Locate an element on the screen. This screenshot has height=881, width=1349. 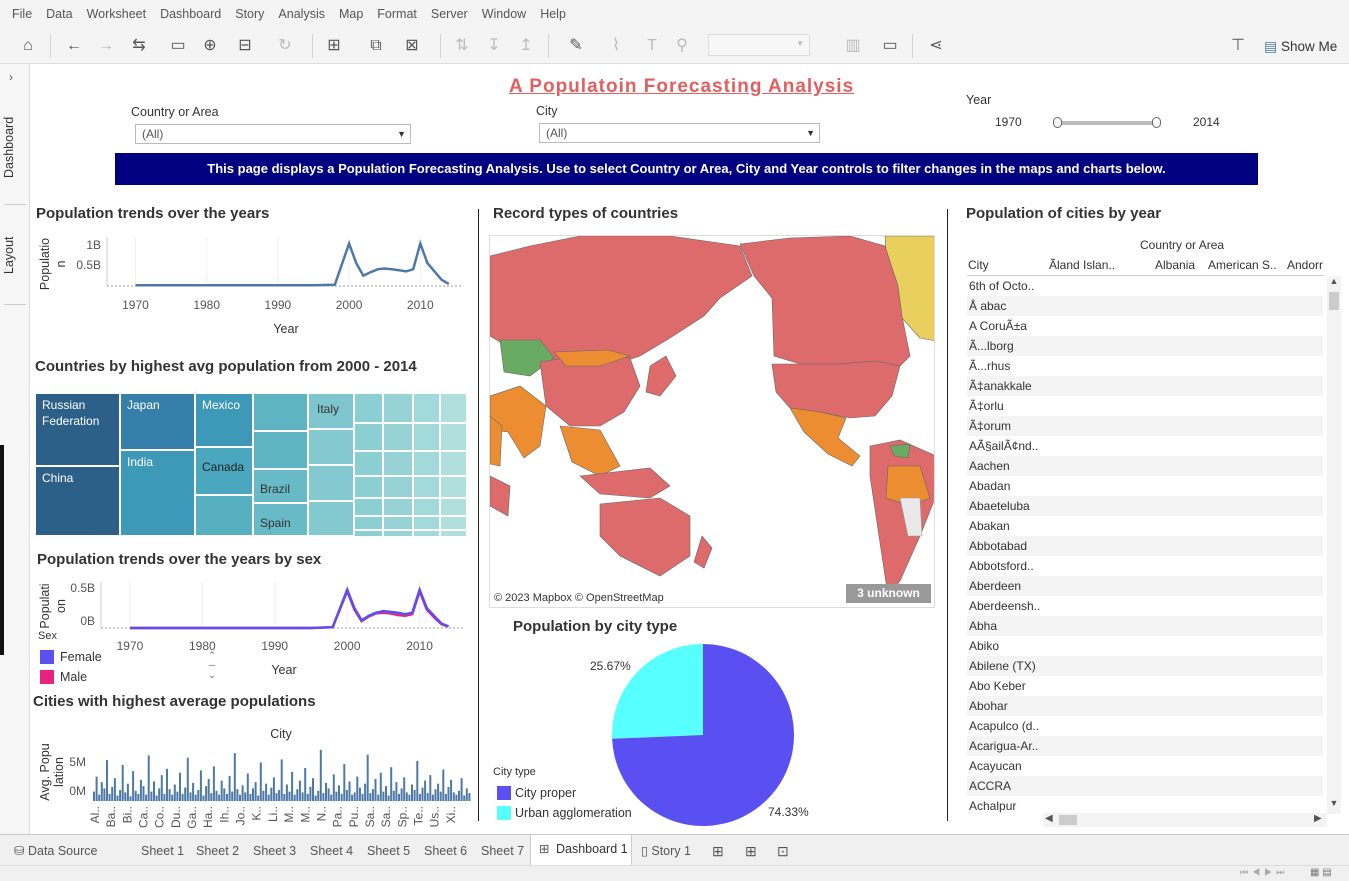
show-me-button: ▤ Show Me is located at coordinates (1300, 46).